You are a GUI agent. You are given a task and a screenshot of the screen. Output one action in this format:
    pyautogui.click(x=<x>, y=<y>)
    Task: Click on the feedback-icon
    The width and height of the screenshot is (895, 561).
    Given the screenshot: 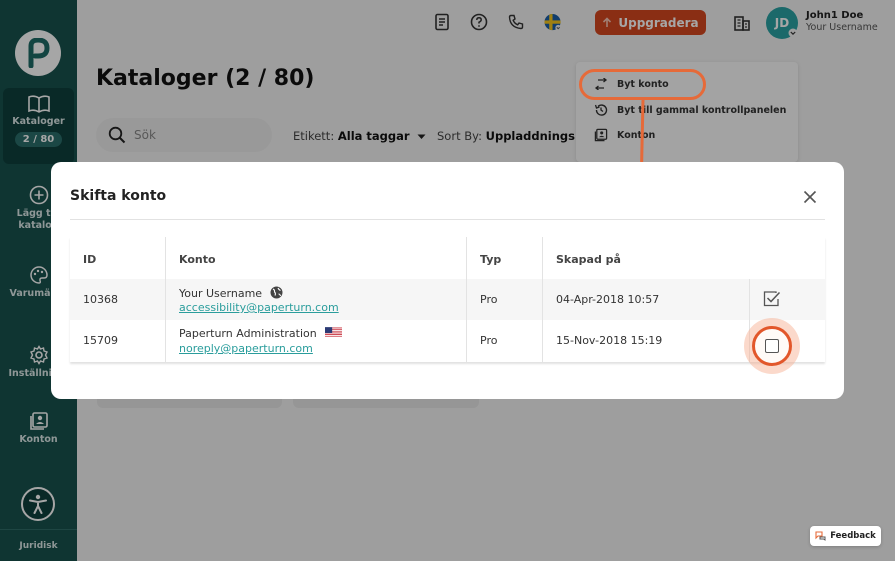 What is the action you would take?
    pyautogui.click(x=820, y=536)
    